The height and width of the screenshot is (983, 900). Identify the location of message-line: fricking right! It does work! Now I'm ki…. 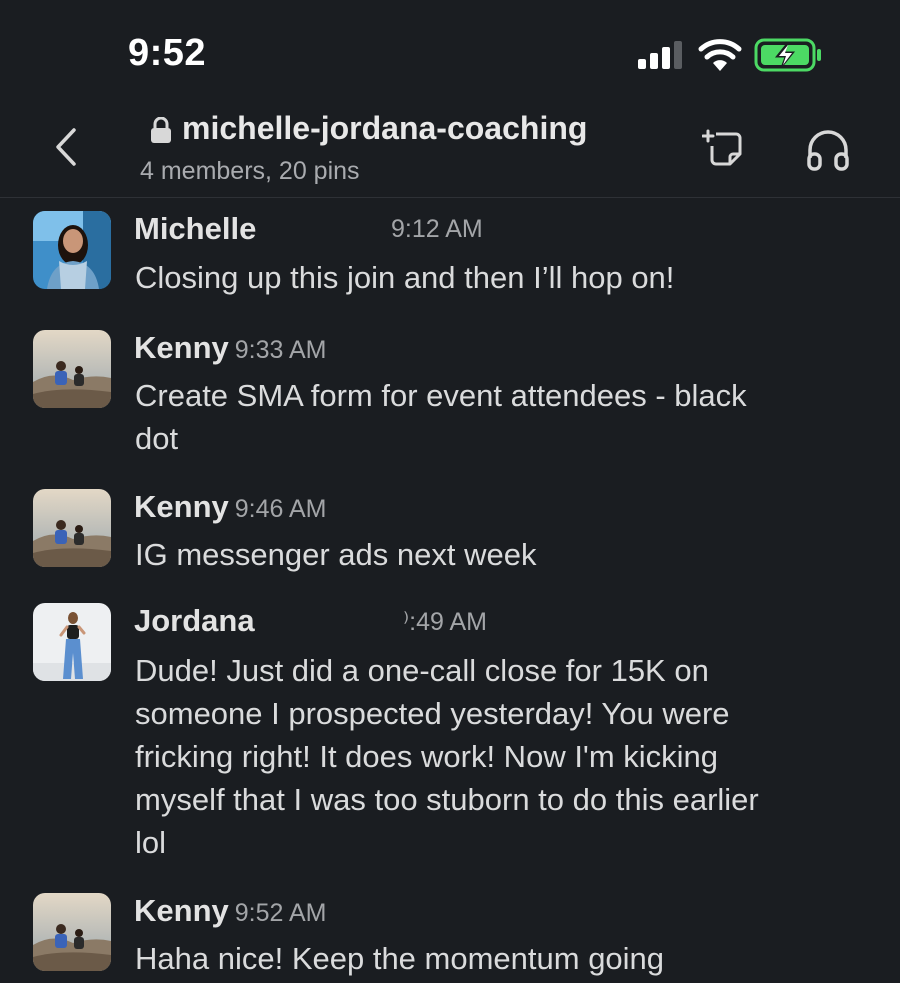
(427, 756).